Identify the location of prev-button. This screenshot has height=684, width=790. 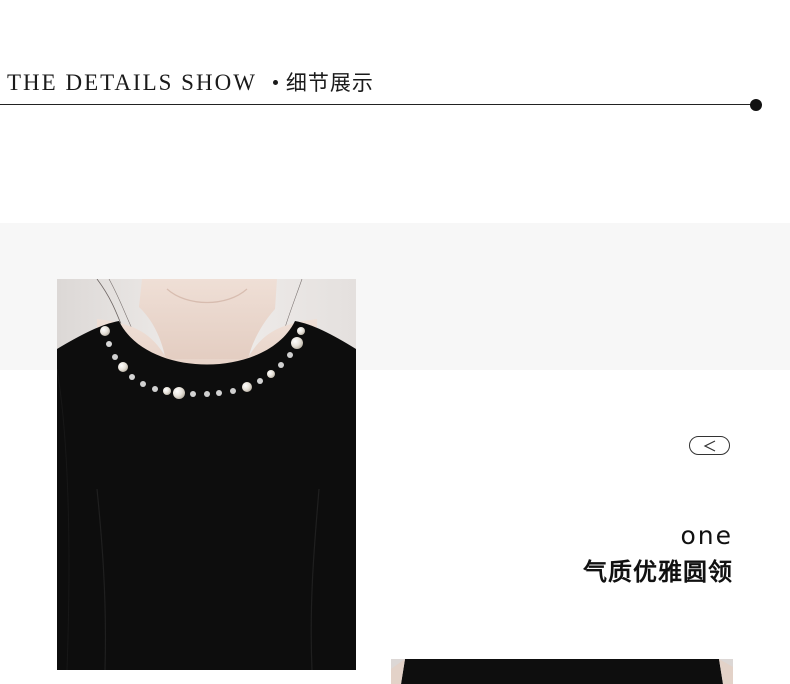
(709, 445).